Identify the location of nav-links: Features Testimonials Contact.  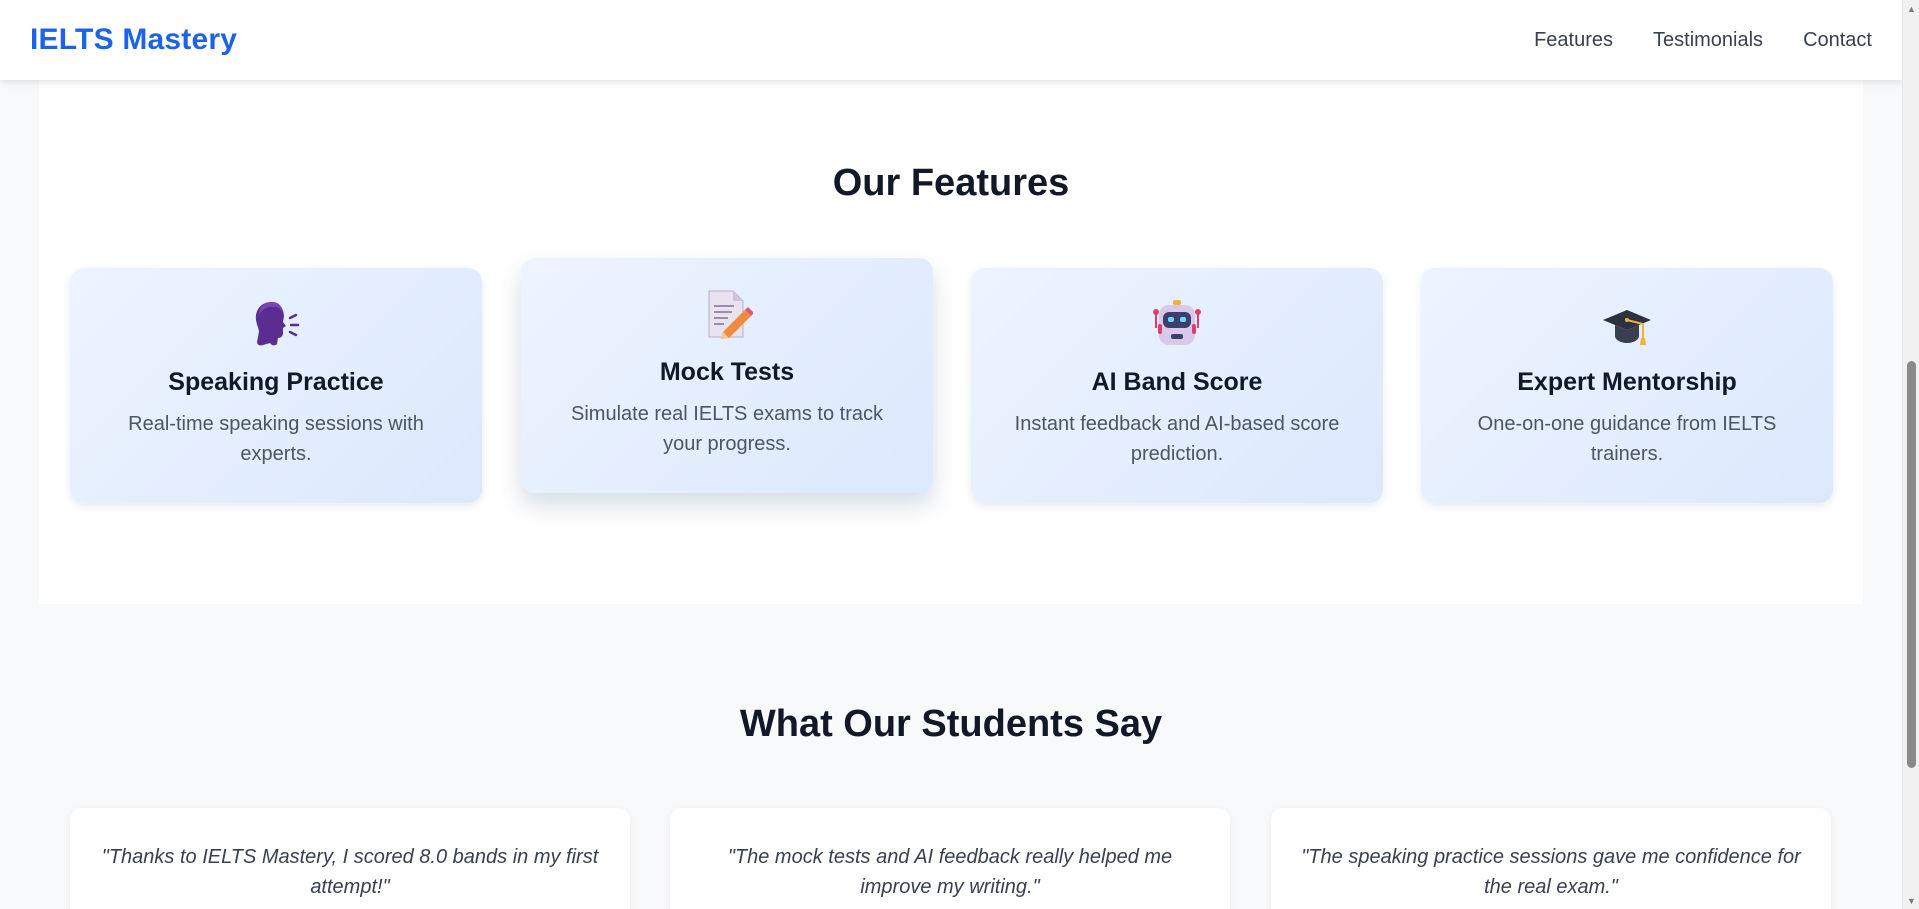
(1703, 40).